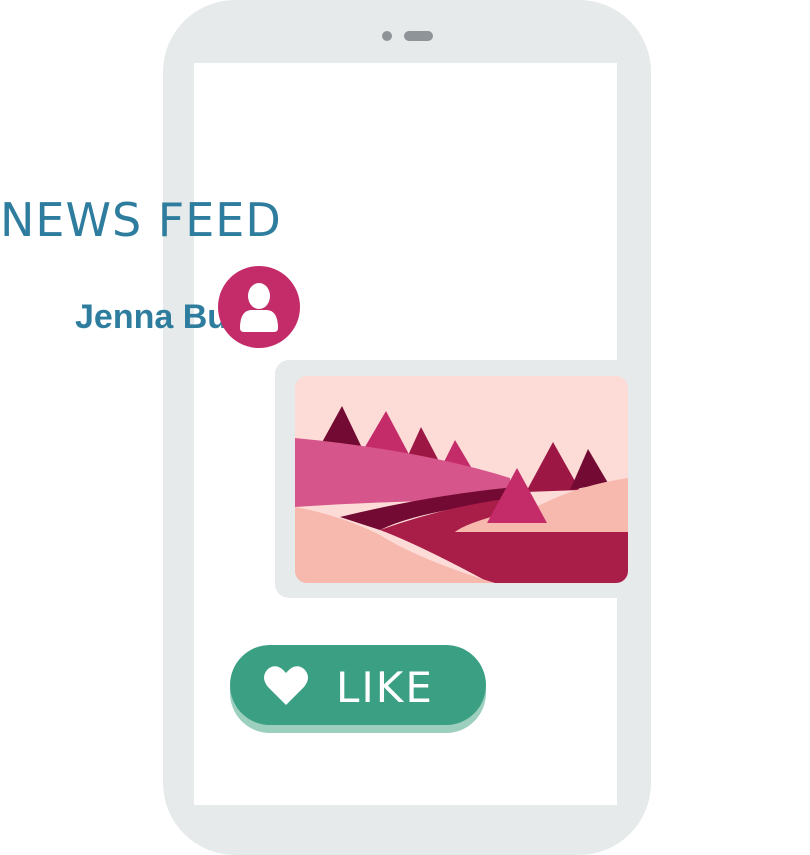 Image resolution: width=810 pixels, height=855 pixels. Describe the element at coordinates (385, 687) in the screenshot. I see `like-label: LIKE` at that location.